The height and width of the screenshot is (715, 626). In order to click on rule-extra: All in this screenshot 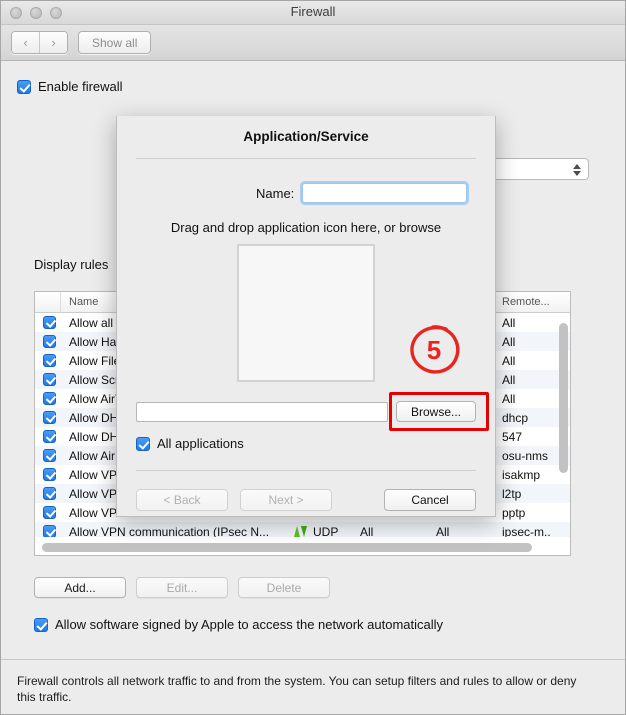, I will do `click(443, 531)`.